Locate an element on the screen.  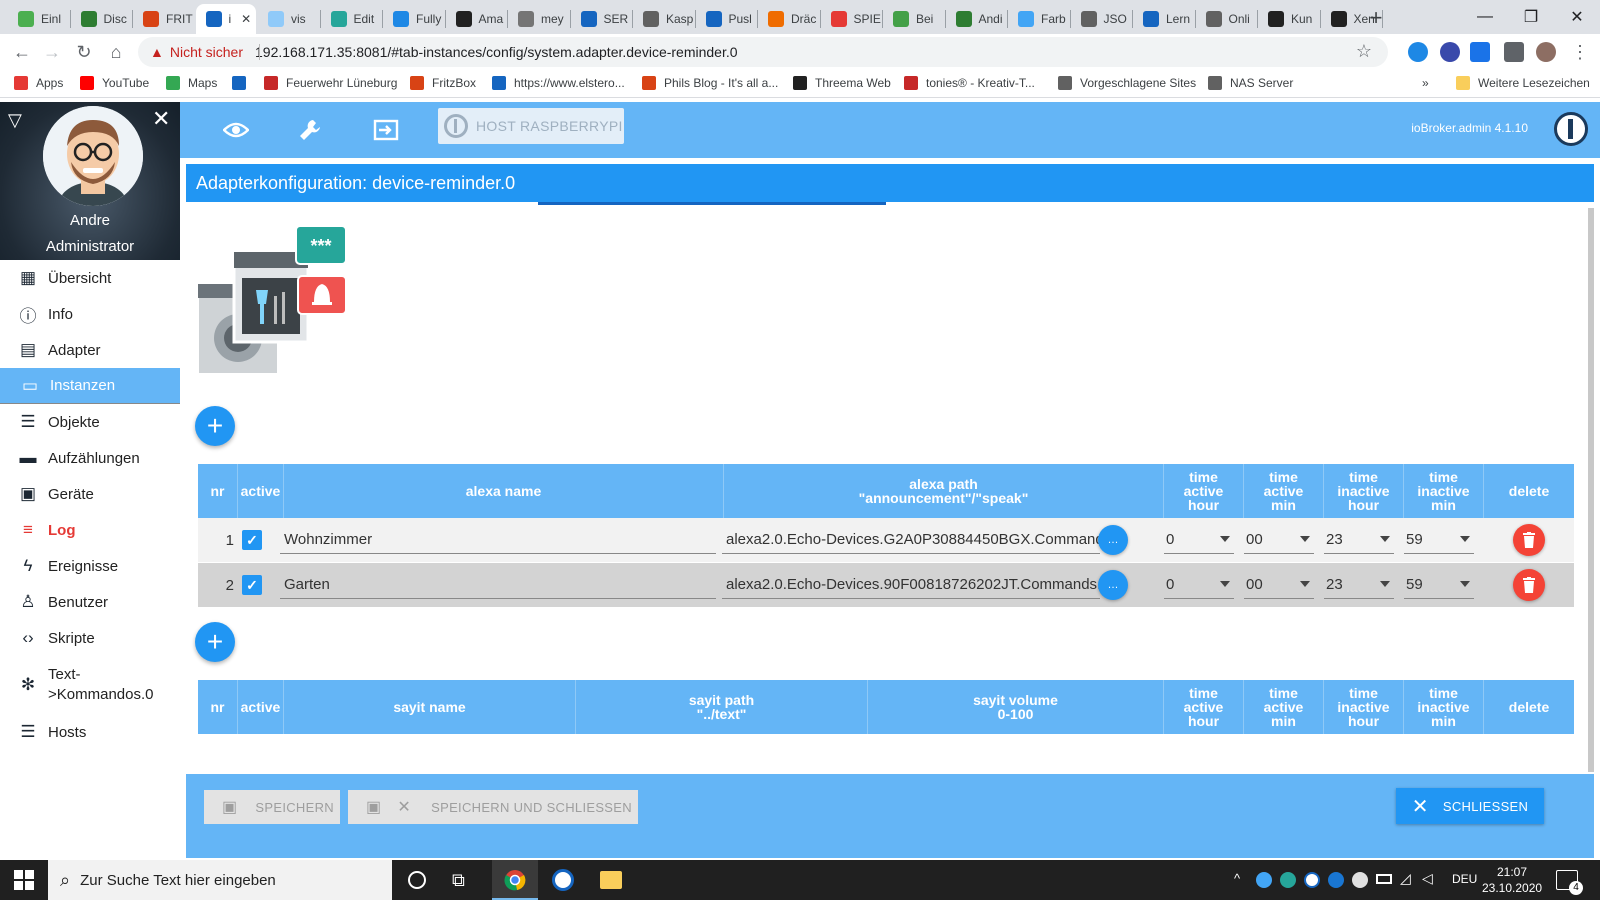
window-close-button: ✕ is located at coordinates (1577, 17).